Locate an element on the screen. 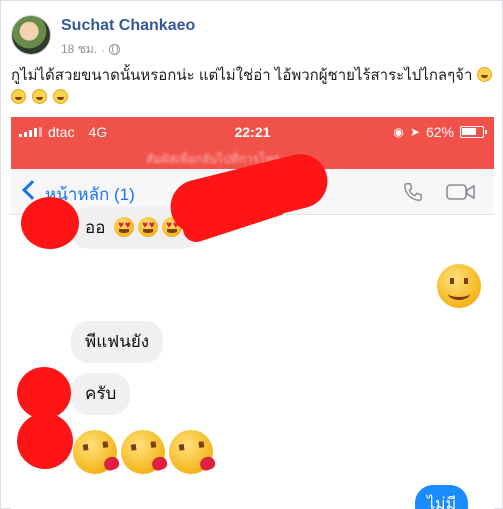 Image resolution: width=503 pixels, height=509 pixels. location-icon: ➤ is located at coordinates (414, 132).